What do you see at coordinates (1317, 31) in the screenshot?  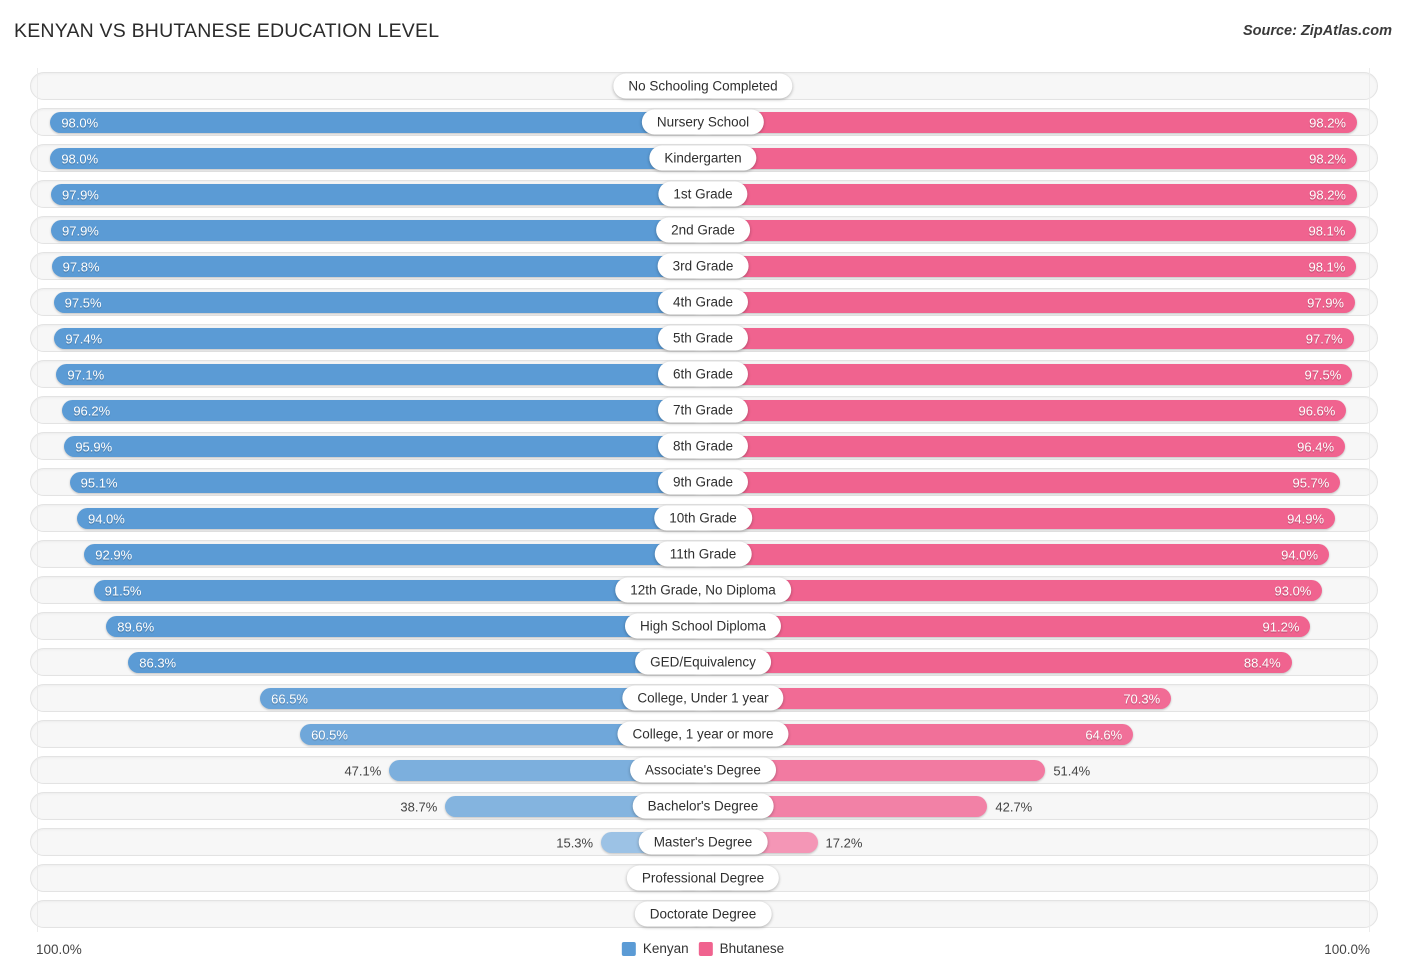 I see `source-attribution: Source: ZipAtlas.com` at bounding box center [1317, 31].